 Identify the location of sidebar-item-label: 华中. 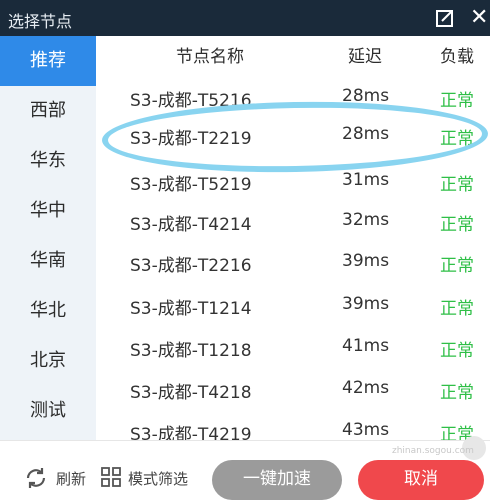
(48, 210).